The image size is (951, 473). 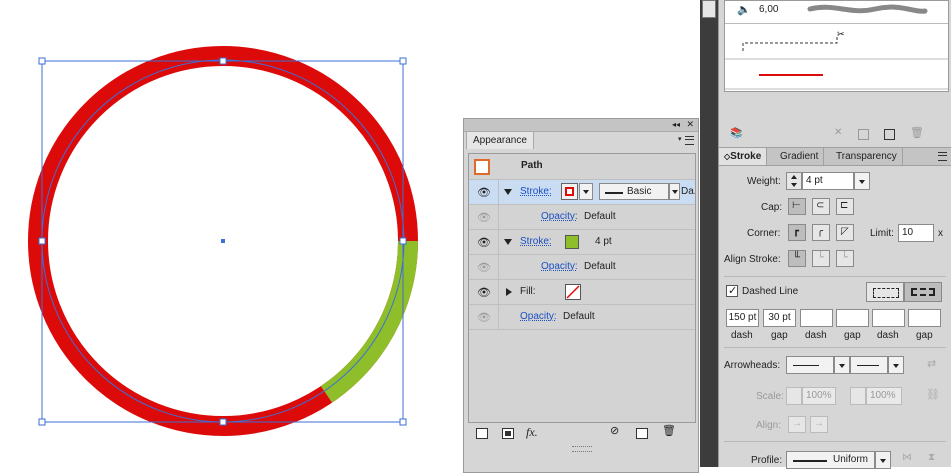 I want to click on round-join-button: ╭, so click(x=821, y=232).